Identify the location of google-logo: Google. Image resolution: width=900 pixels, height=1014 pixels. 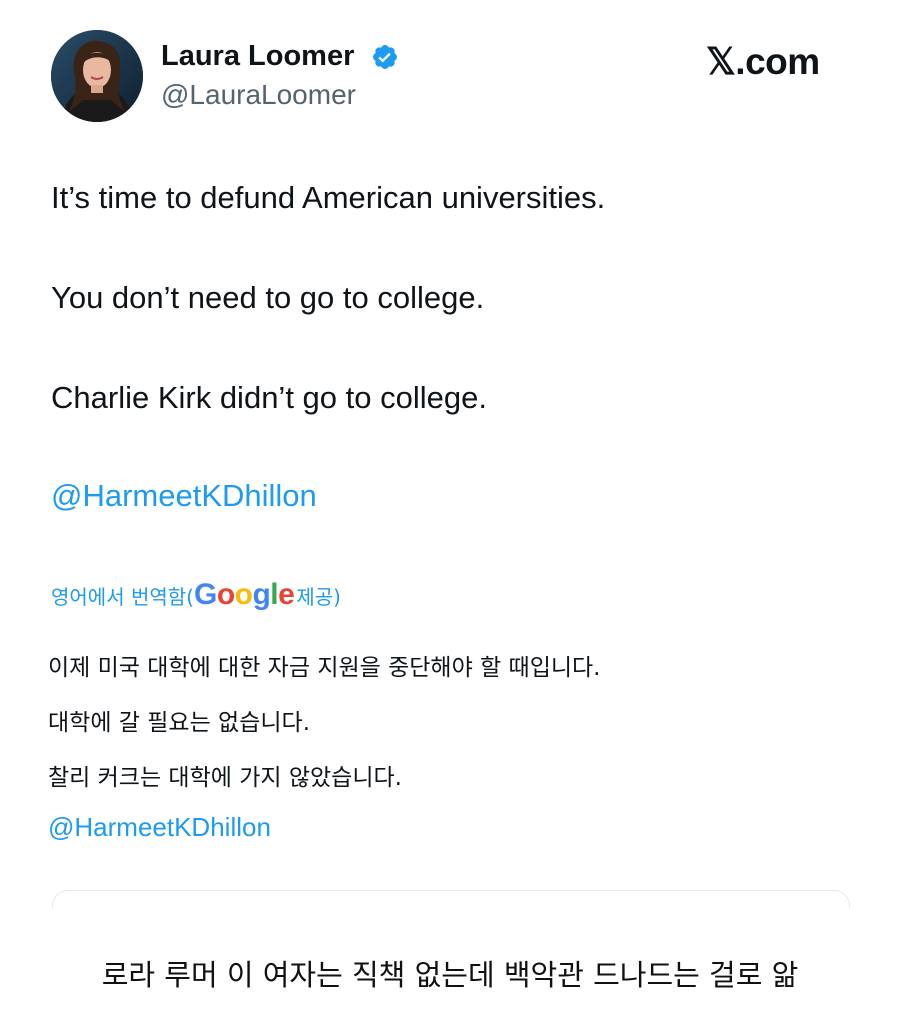
(244, 594).